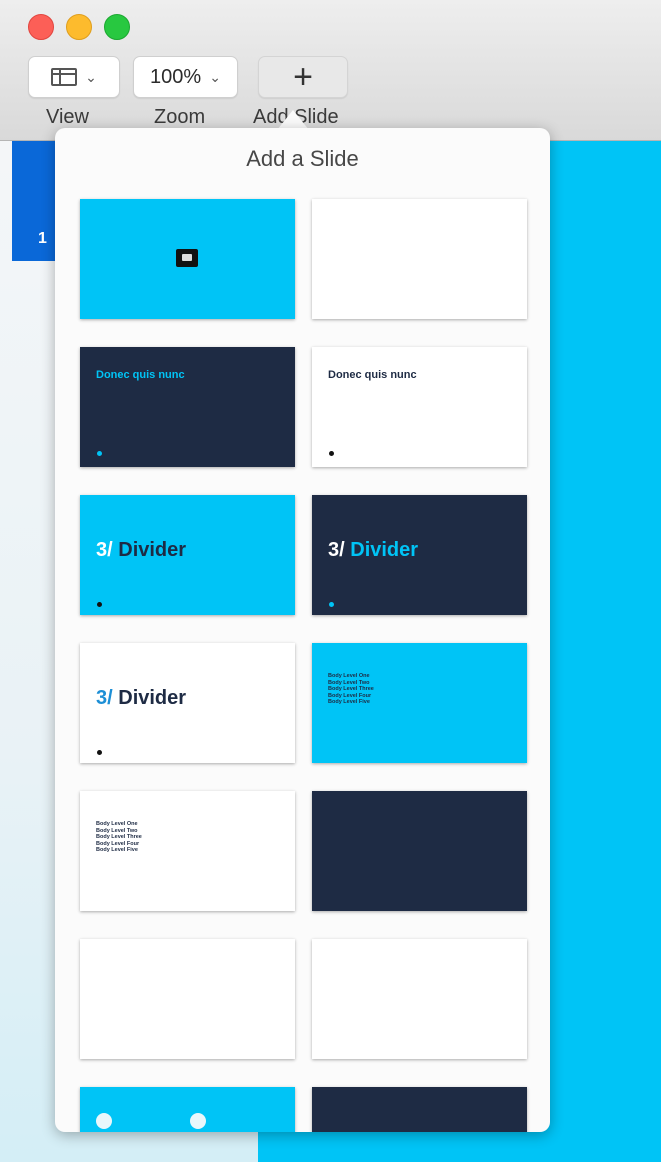 This screenshot has height=1162, width=661. I want to click on minimize-window-icon, so click(79, 27).